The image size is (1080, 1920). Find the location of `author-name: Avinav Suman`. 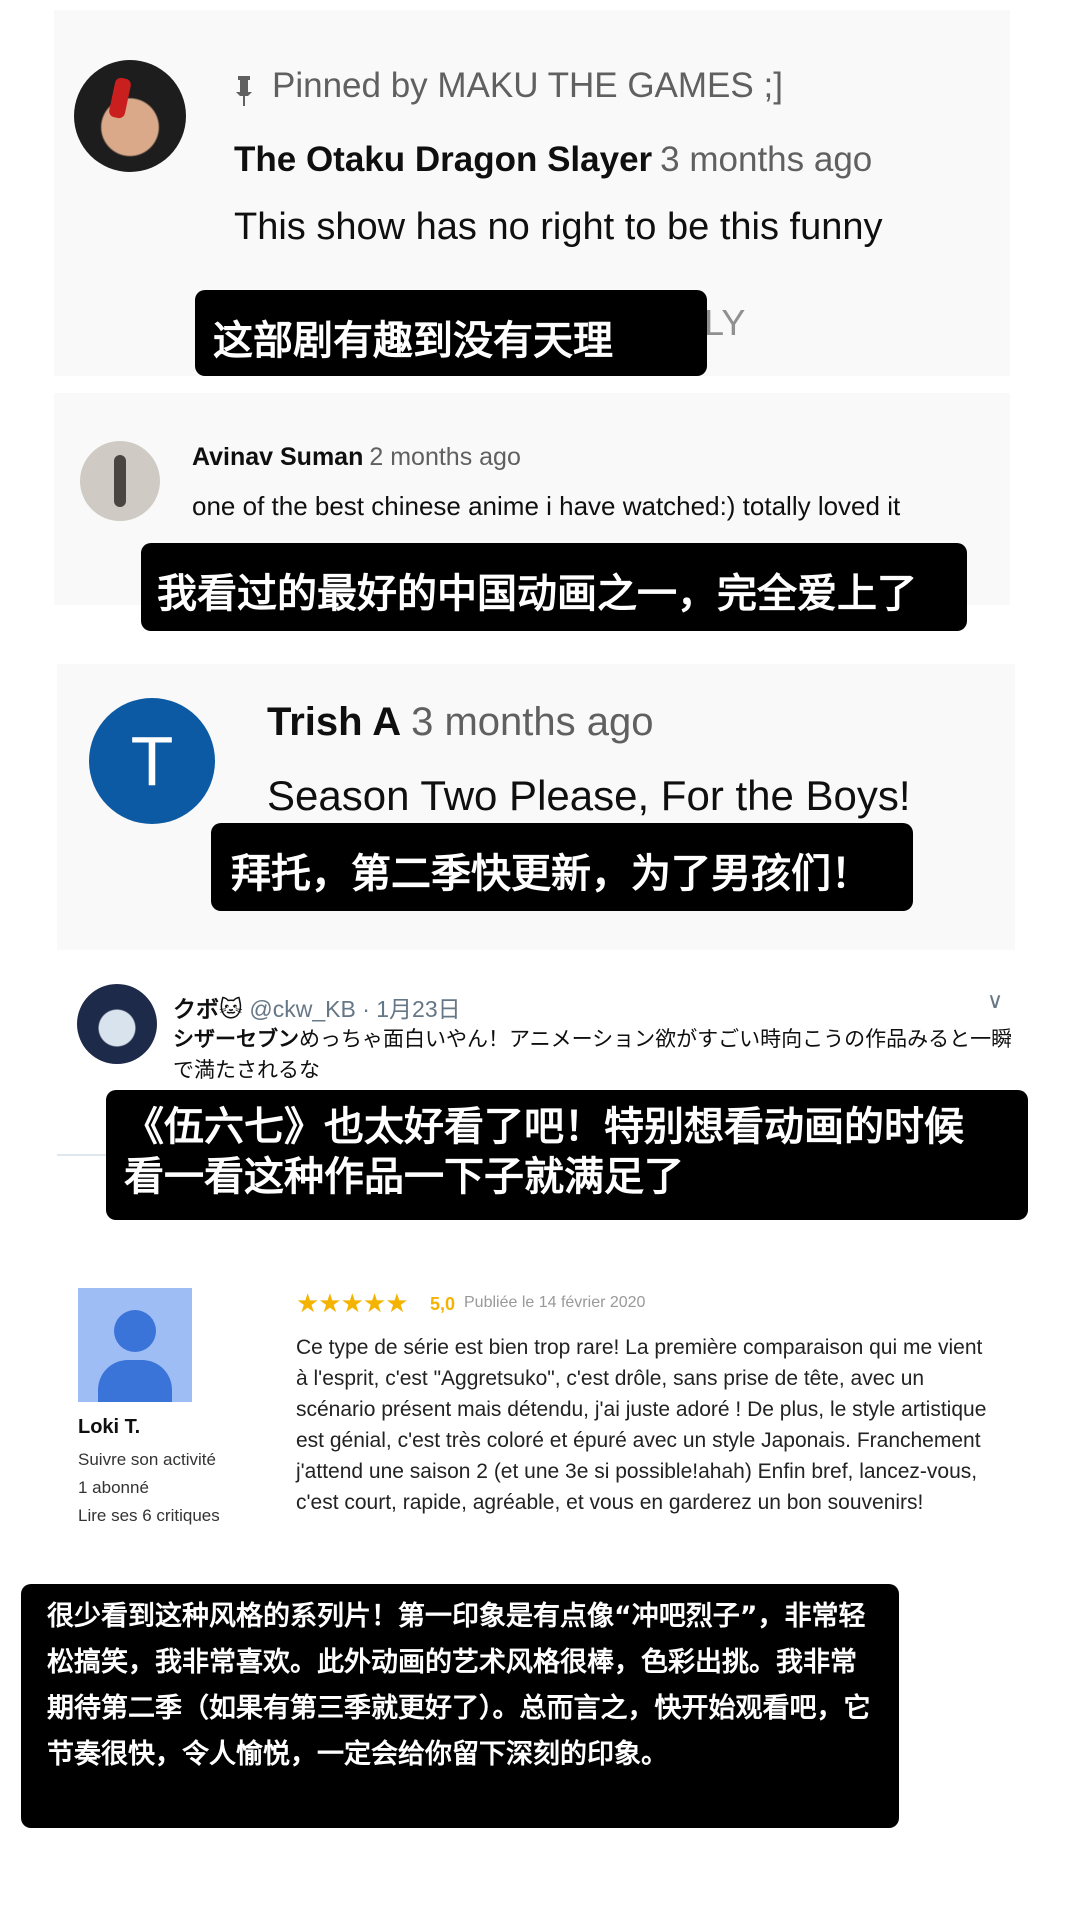

author-name: Avinav Suman is located at coordinates (277, 457).